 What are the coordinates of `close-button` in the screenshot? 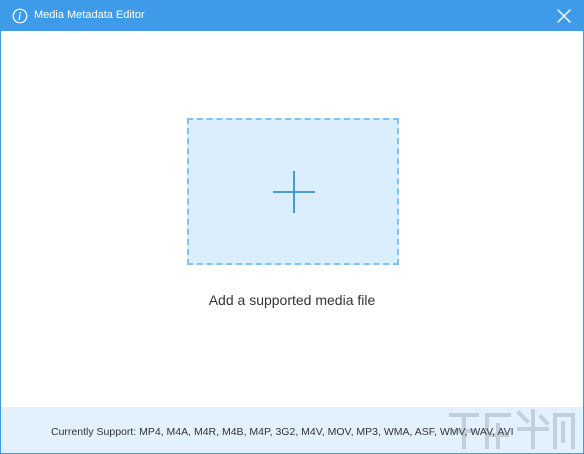 It's located at (564, 16).